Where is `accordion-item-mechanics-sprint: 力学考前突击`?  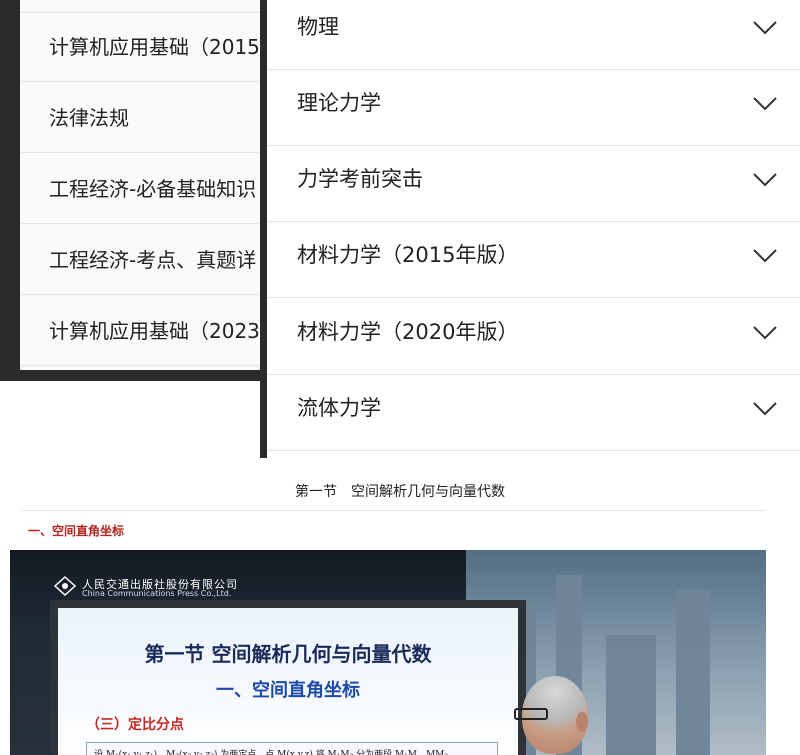 accordion-item-mechanics-sprint: 力学考前突击 is located at coordinates (533, 184).